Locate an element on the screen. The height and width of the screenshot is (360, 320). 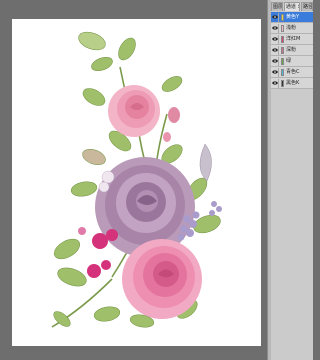
channel-label: 洋红M is located at coordinates (293, 39).